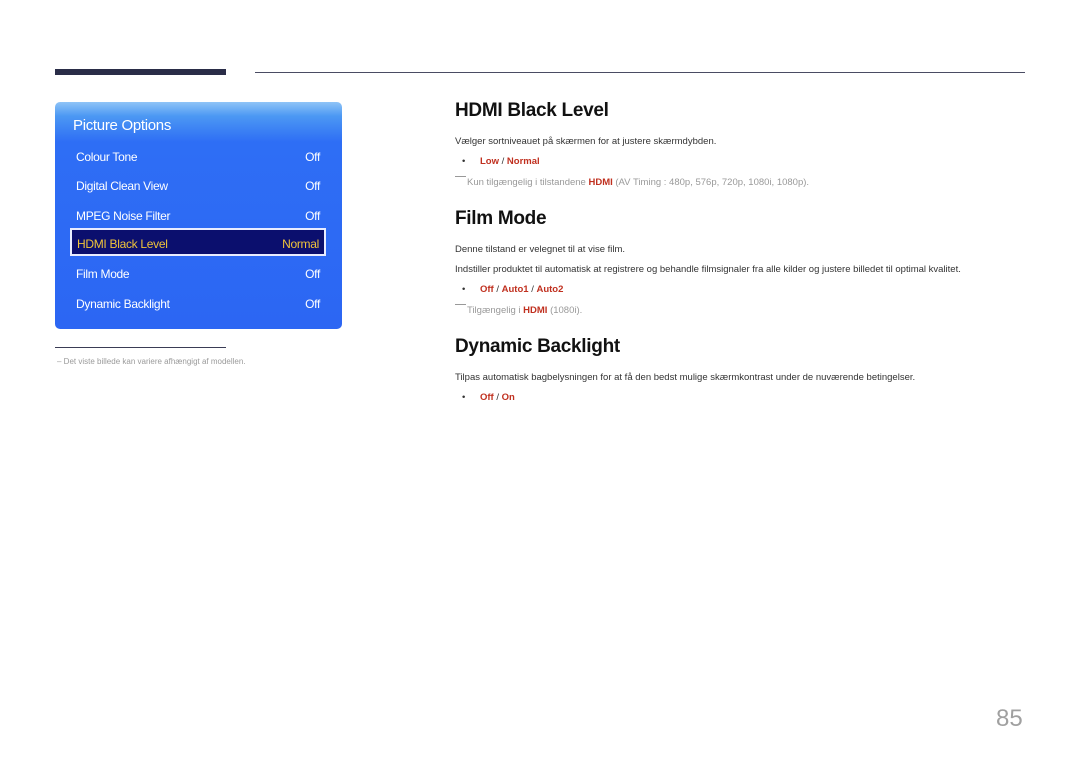 Image resolution: width=1080 pixels, height=763 pixels. I want to click on menu-item-value: Normal, so click(300, 244).